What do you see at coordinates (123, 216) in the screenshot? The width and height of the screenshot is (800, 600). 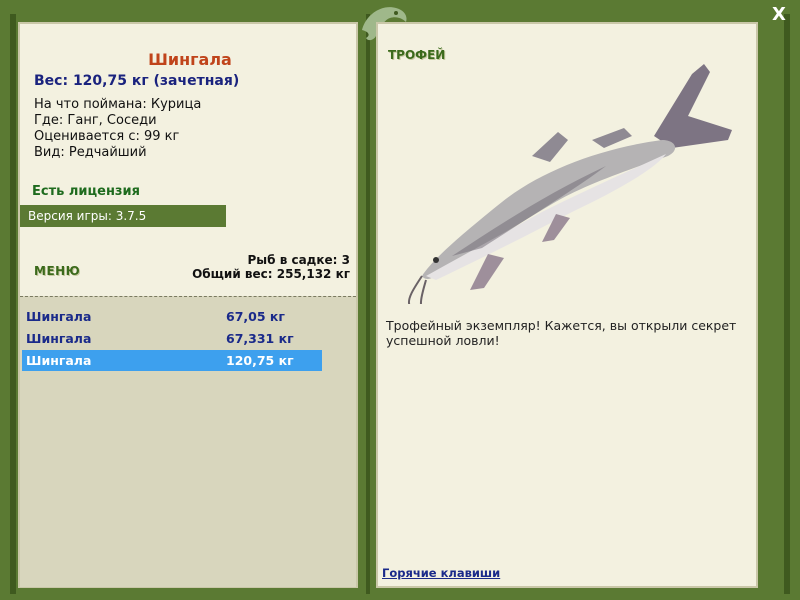 I see `version-bar: Версия игры: 3.7.5` at bounding box center [123, 216].